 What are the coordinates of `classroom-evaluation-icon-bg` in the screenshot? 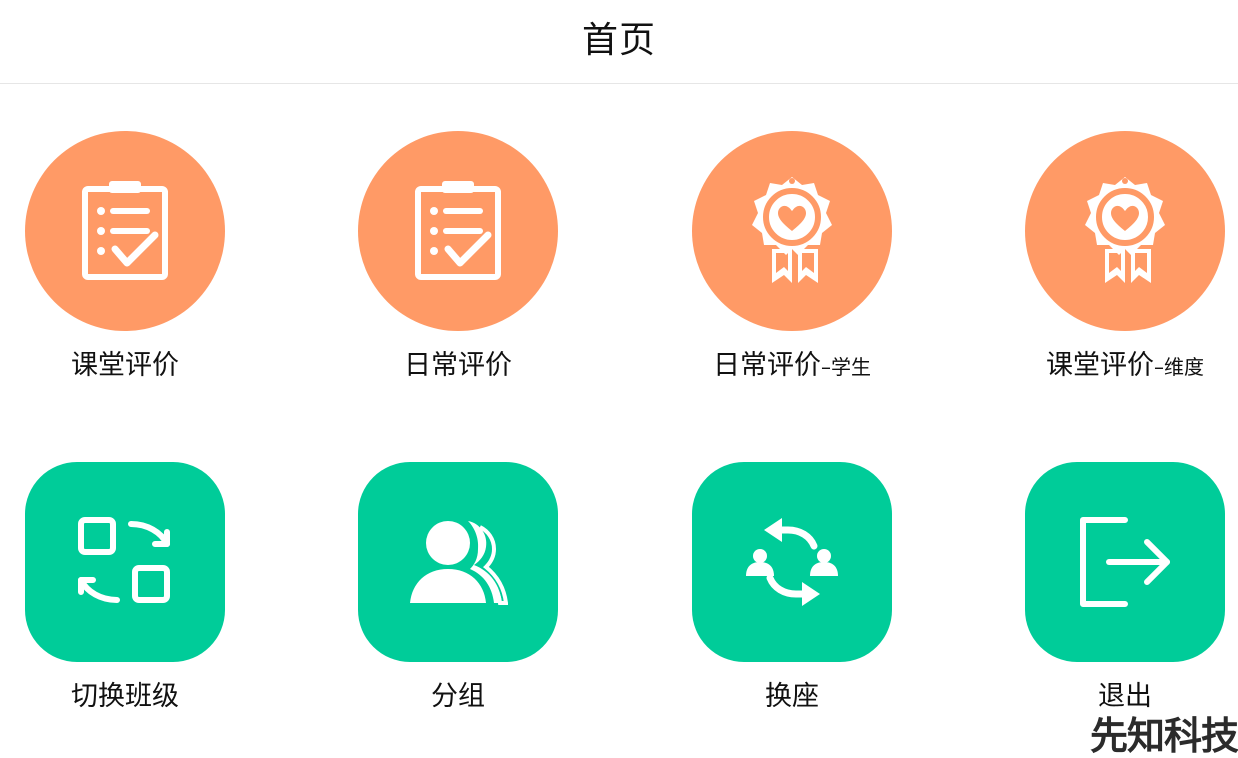 It's located at (125, 231).